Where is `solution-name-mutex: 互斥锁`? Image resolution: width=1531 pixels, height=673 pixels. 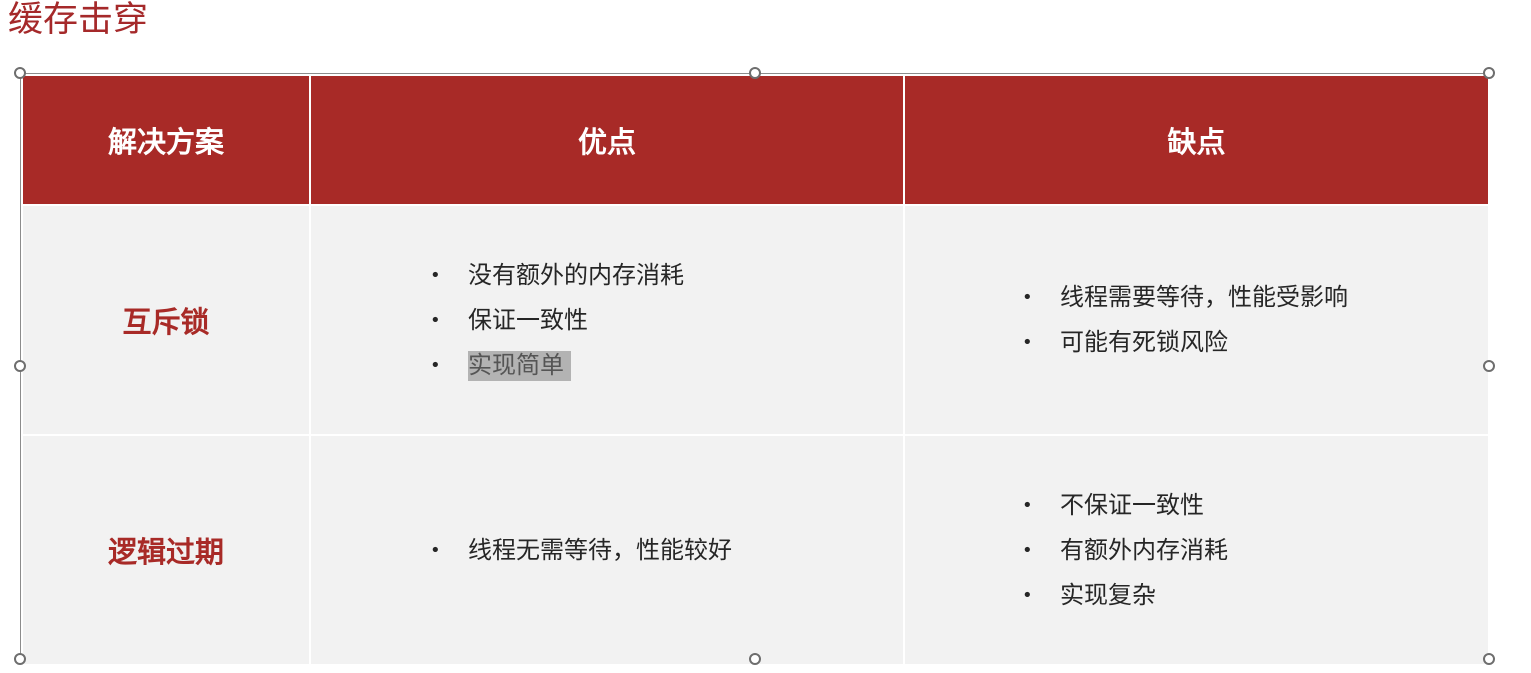
solution-name-mutex: 互斥锁 is located at coordinates (166, 320).